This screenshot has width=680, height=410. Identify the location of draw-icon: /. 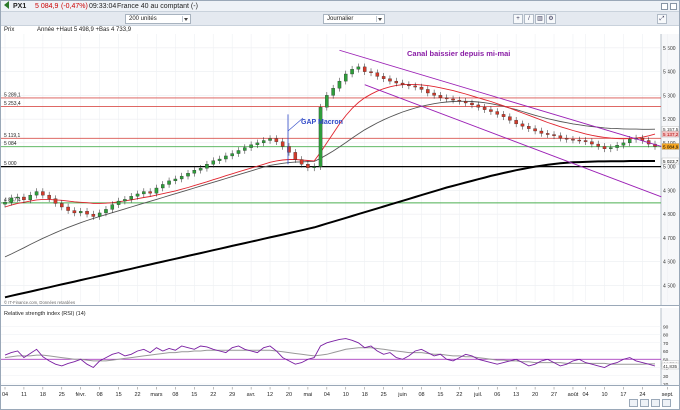
(529, 19).